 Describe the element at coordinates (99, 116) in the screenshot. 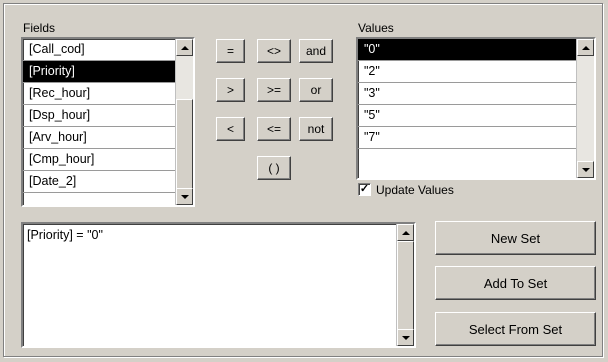

I see `field-item-dsp-hour: [Dsp_hour]` at that location.